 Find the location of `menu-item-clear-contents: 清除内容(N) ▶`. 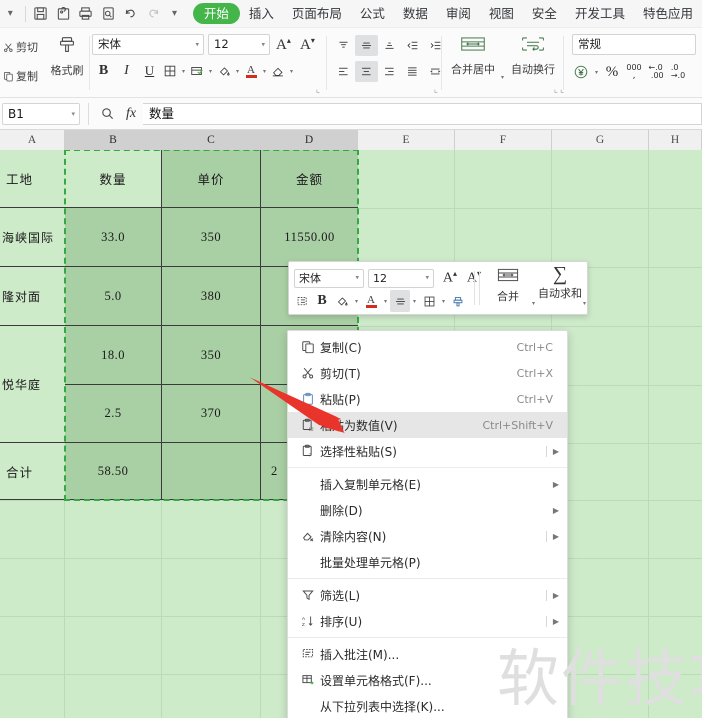

menu-item-clear-contents: 清除内容(N) ▶ is located at coordinates (427, 536).